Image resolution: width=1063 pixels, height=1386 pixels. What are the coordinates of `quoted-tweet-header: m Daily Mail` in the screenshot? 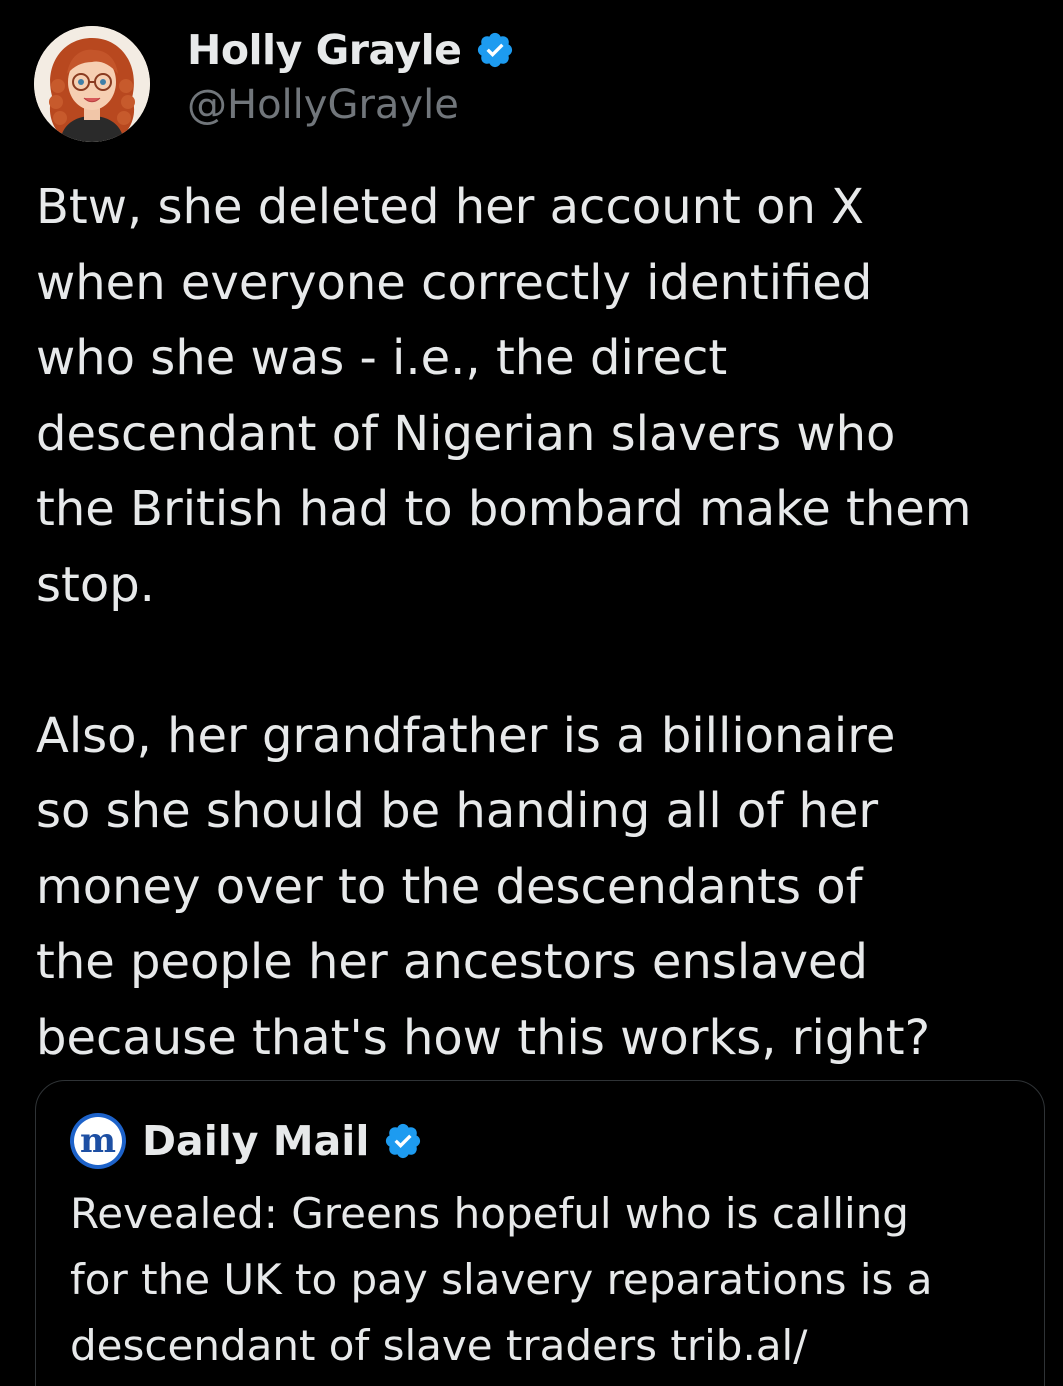 It's located at (246, 1141).